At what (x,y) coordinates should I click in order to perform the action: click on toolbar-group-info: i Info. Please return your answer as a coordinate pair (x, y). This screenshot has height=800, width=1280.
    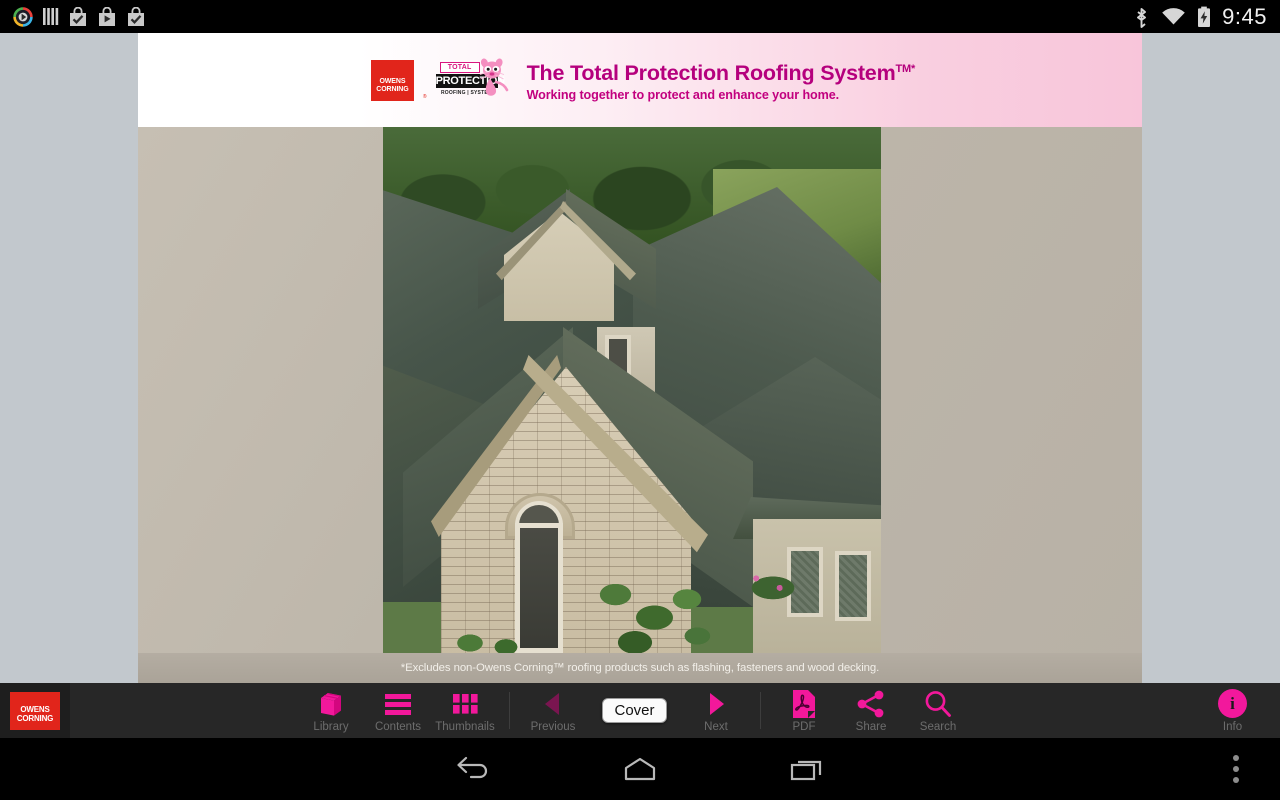
    Looking at the image, I should click on (1239, 710).